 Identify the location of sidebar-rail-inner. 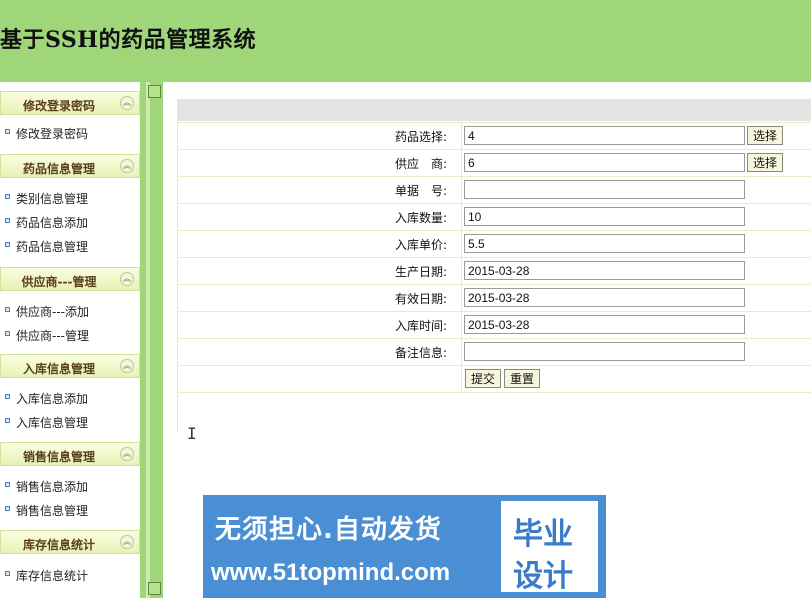
(148, 340).